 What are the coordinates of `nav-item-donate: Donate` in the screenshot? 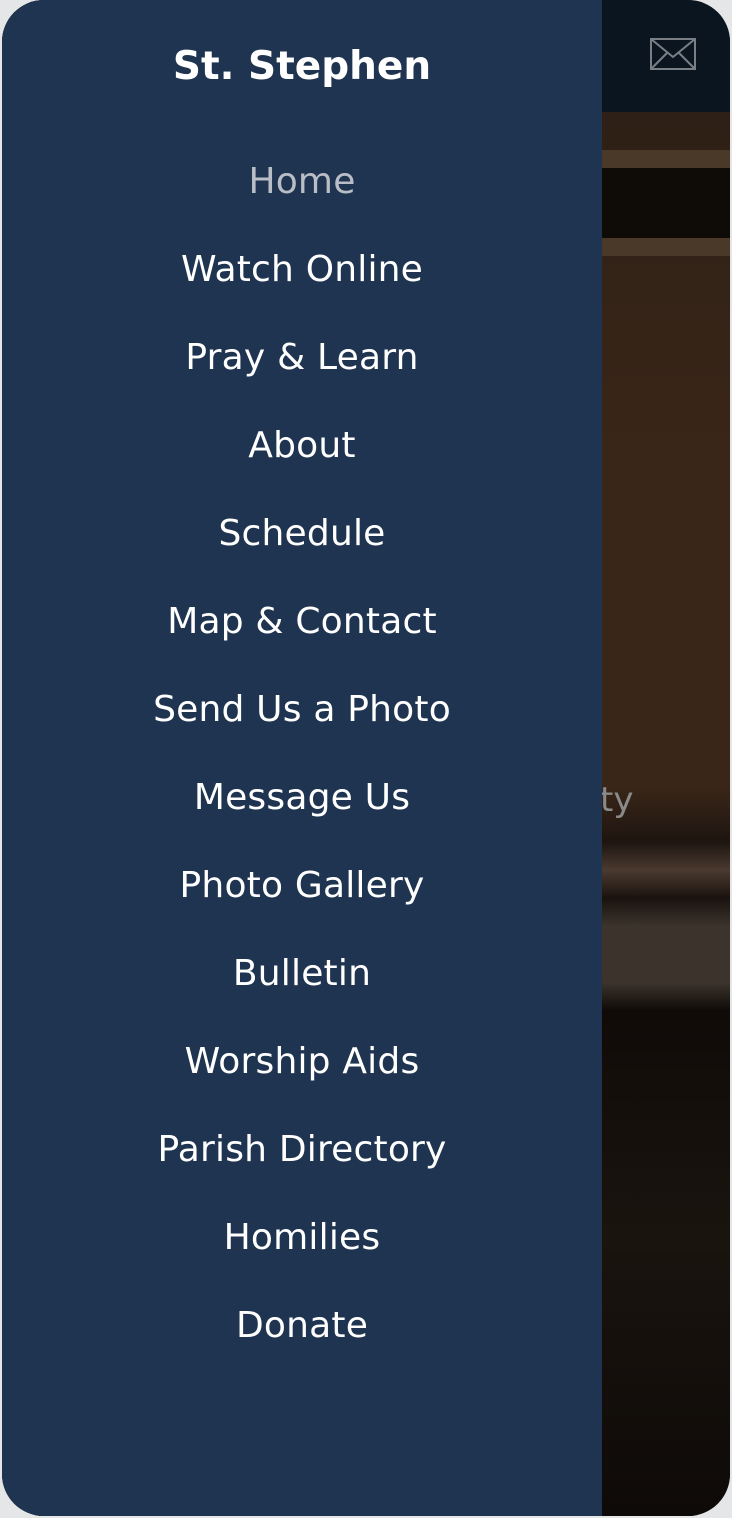 It's located at (302, 1346).